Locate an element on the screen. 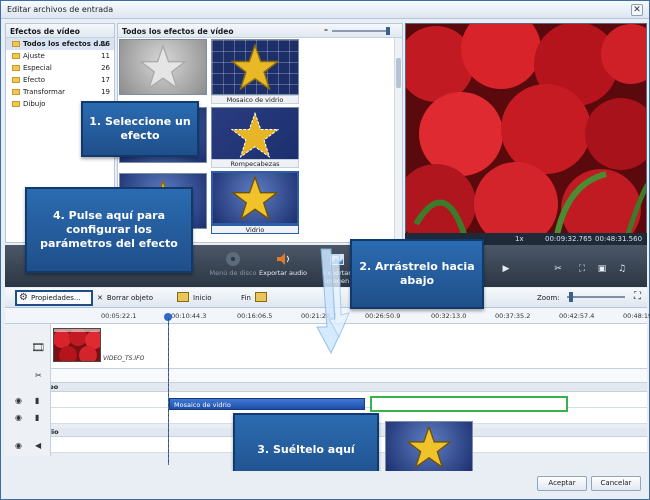  scrollbar-thumb is located at coordinates (398, 73).